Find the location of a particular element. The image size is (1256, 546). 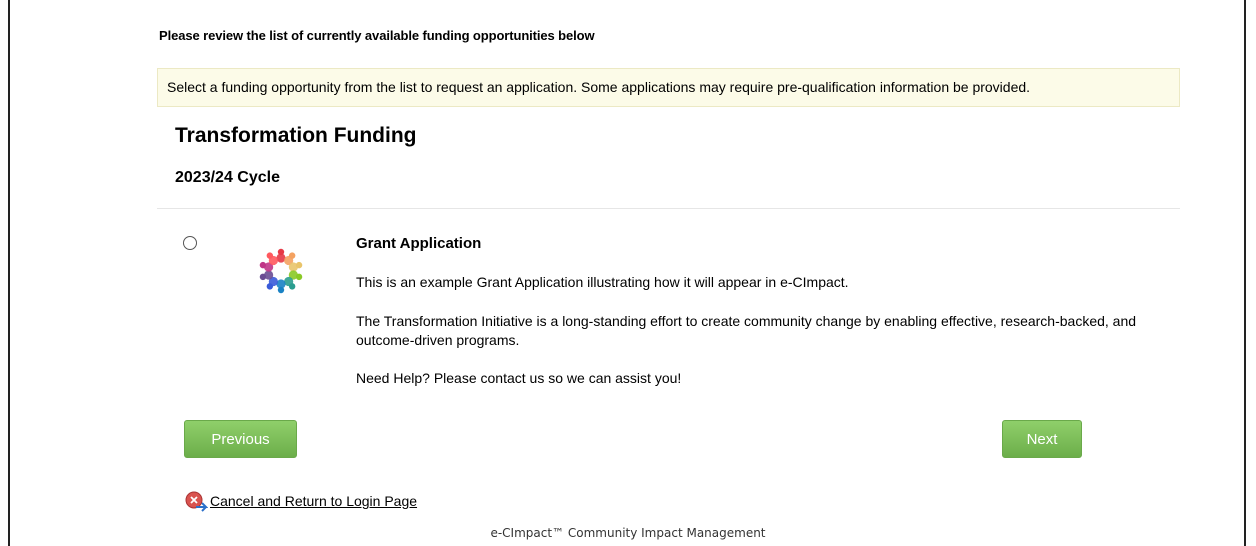

opportunity-title: Grant Application is located at coordinates (419, 243).